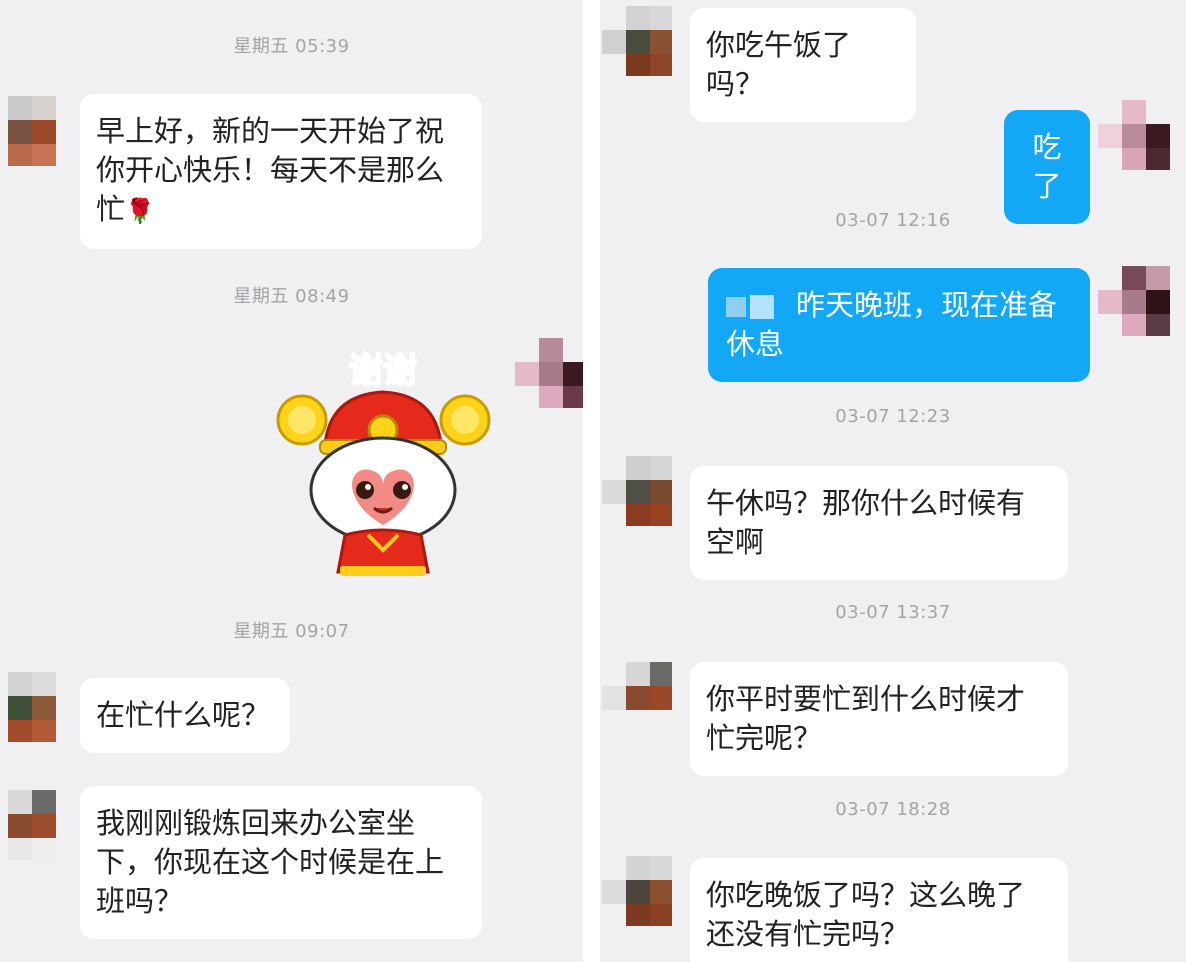 This screenshot has width=1186, height=962. I want to click on message-text: 午休吗？那你什么时候有空啊, so click(866, 522).